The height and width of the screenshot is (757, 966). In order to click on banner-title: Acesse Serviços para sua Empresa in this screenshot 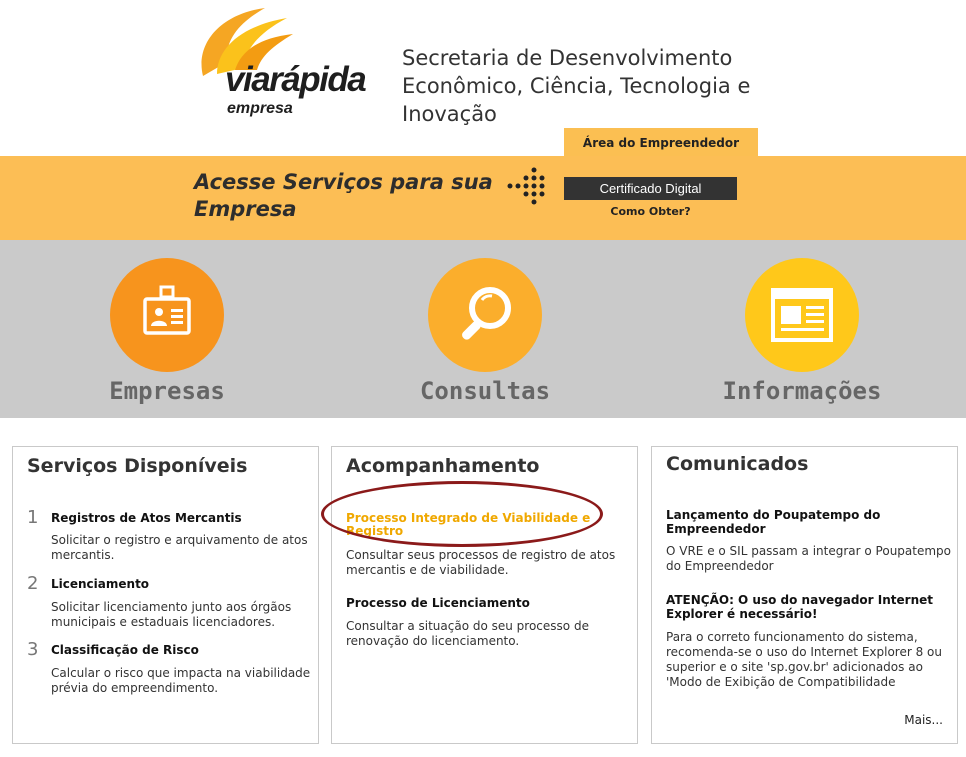, I will do `click(343, 195)`.